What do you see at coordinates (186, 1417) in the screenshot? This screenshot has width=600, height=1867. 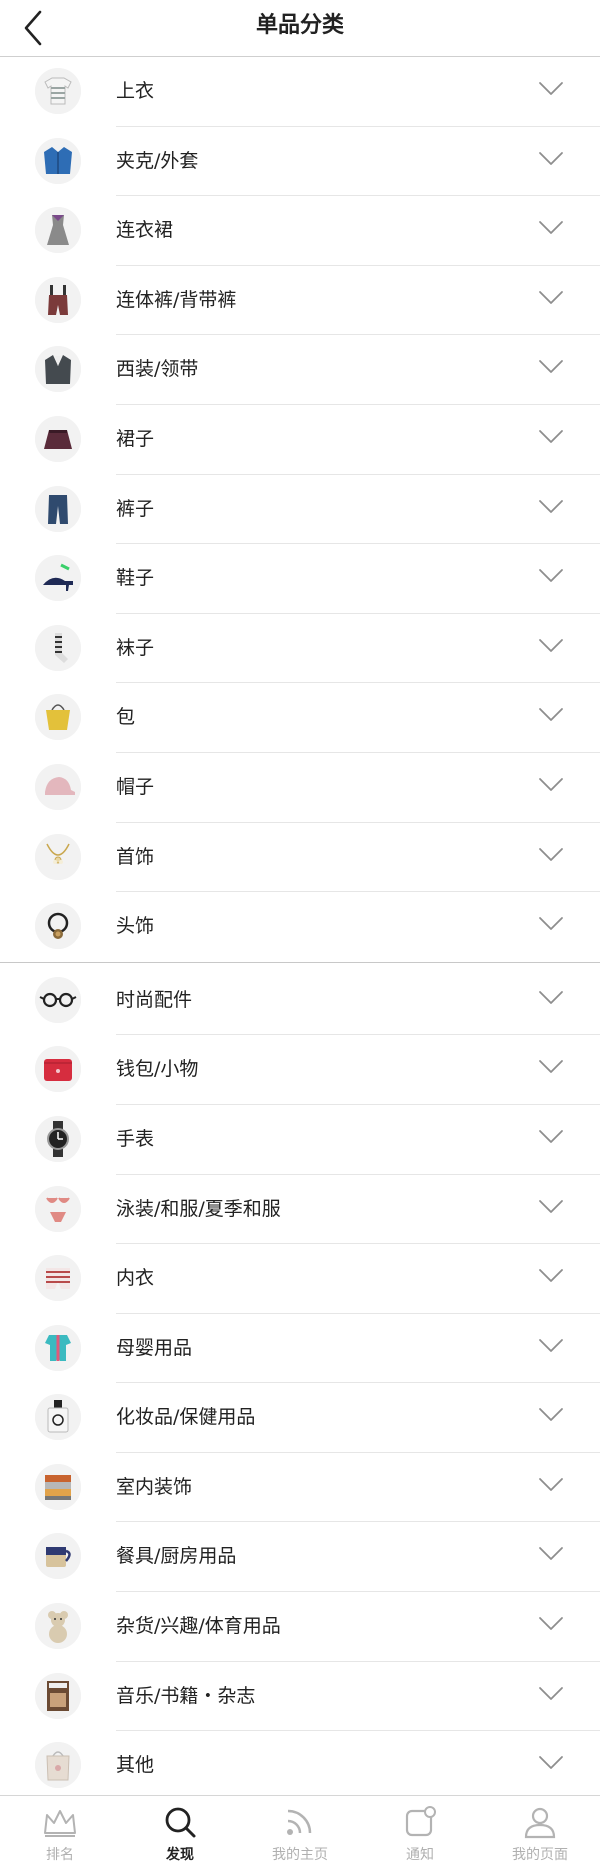 I see `category-label: 化妆品/保健用品` at bounding box center [186, 1417].